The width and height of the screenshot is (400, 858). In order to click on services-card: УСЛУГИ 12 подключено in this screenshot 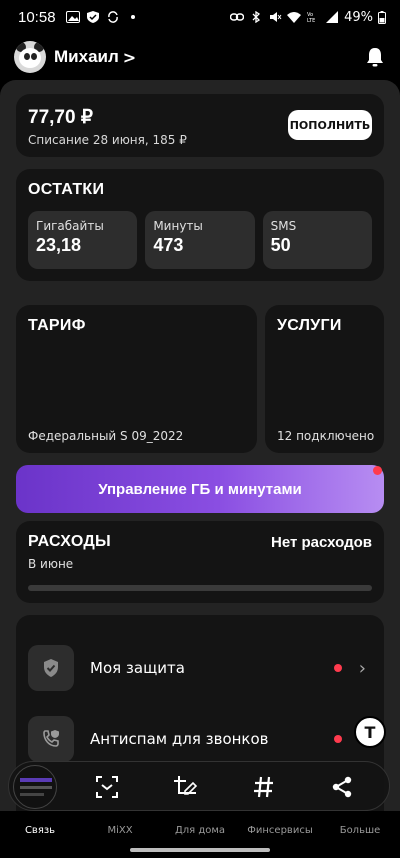, I will do `click(324, 379)`.